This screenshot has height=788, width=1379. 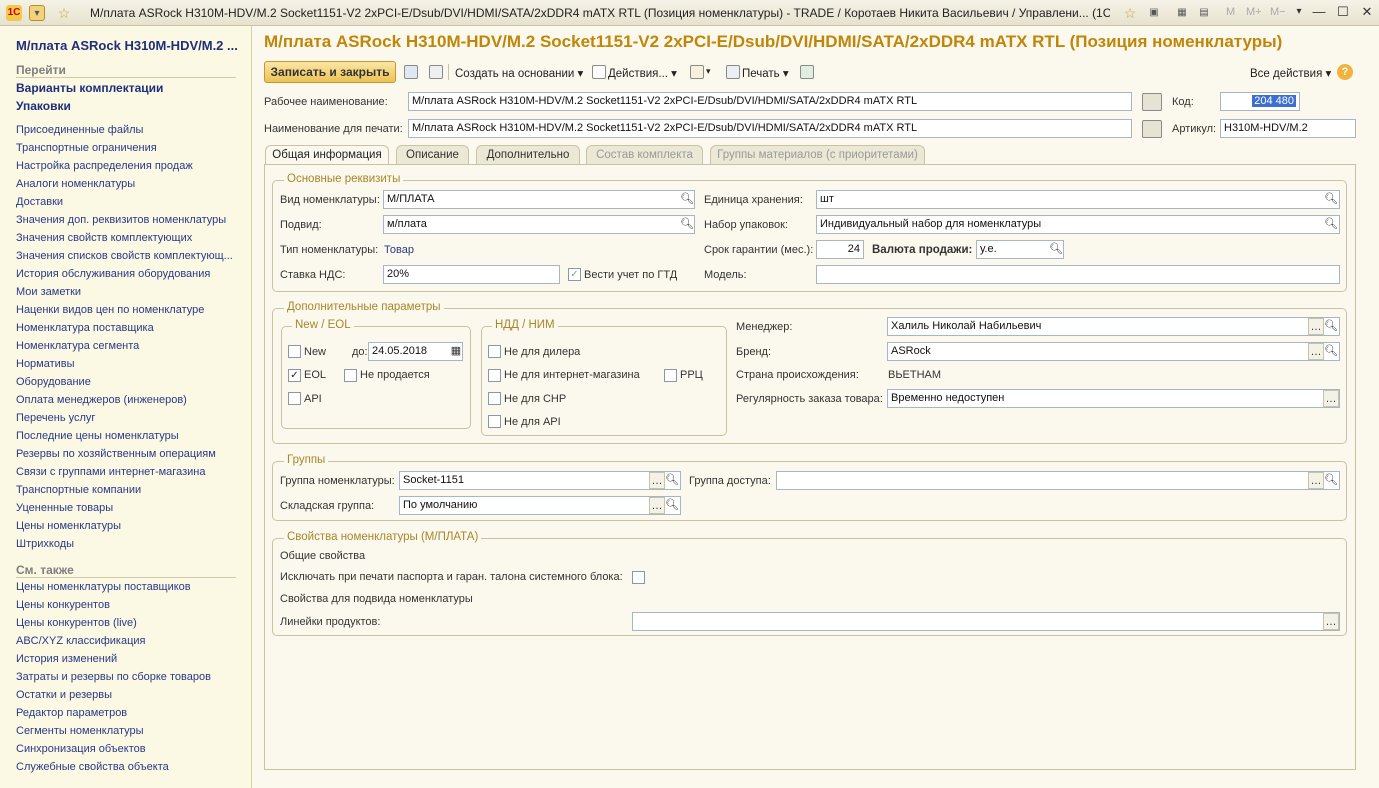 What do you see at coordinates (817, 154) in the screenshot?
I see `tab-material-groups: Группы материалов (с приоритетами)` at bounding box center [817, 154].